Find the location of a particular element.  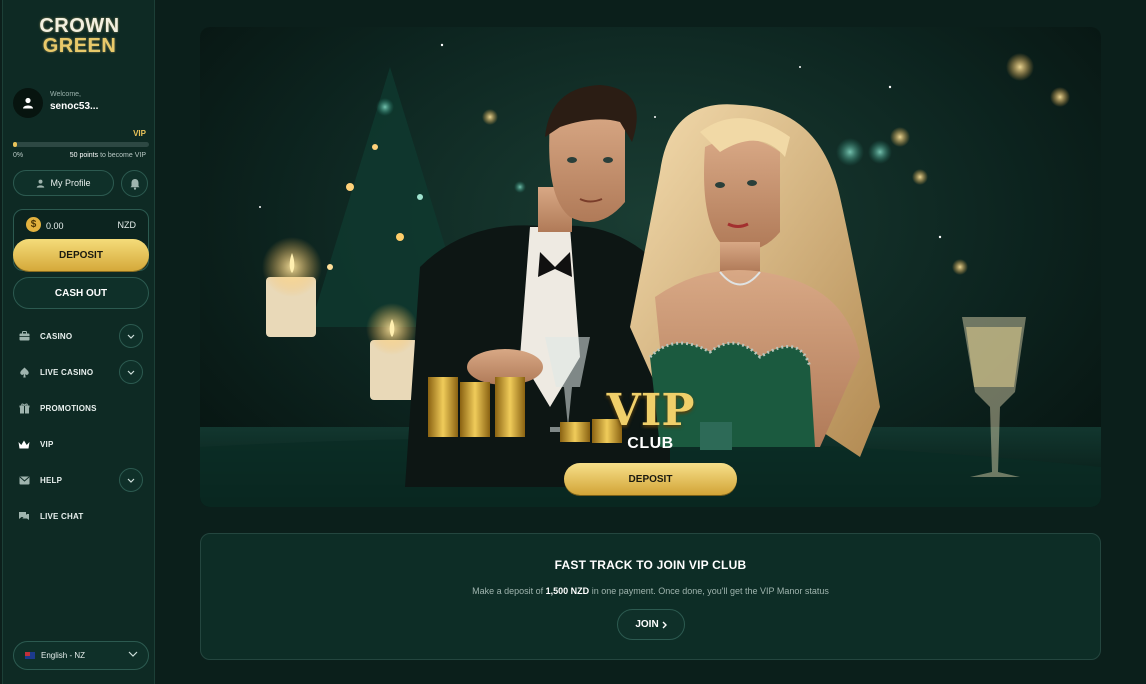

sidebar-item-label: PROMOTIONS is located at coordinates (68, 408).